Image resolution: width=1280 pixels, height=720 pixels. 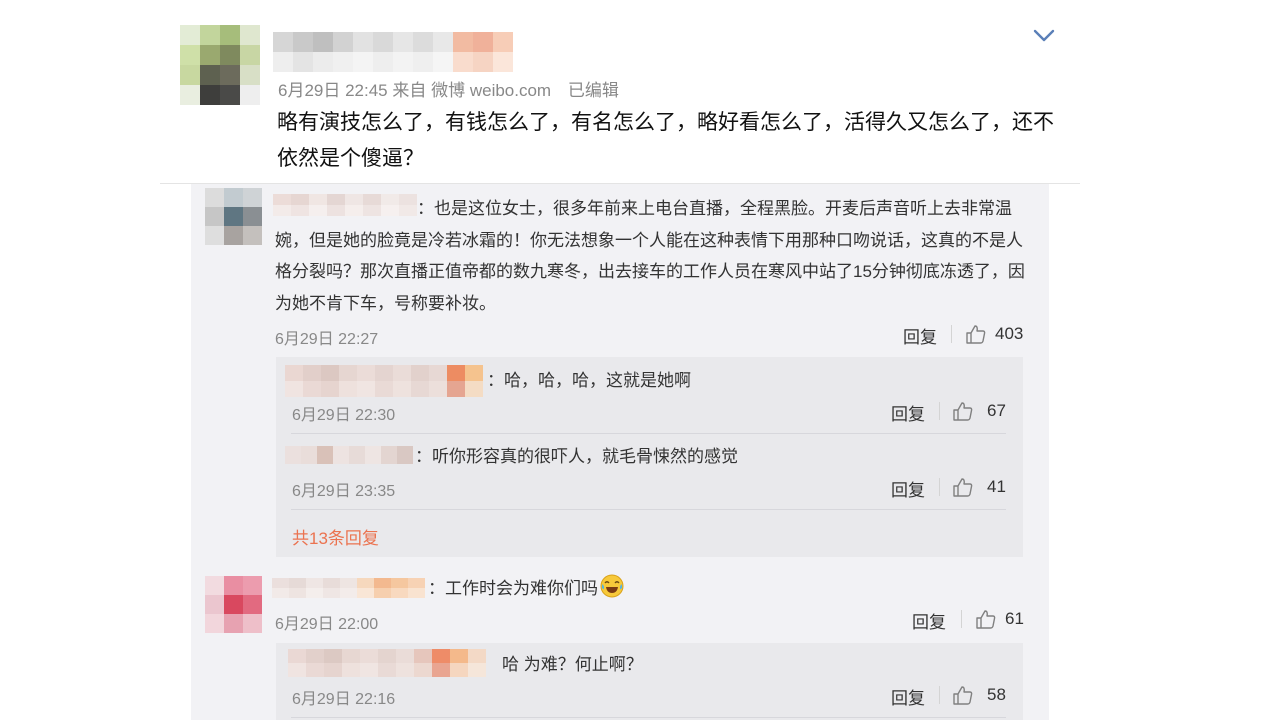 I want to click on post-time: 6月29日 22:45, so click(x=333, y=90).